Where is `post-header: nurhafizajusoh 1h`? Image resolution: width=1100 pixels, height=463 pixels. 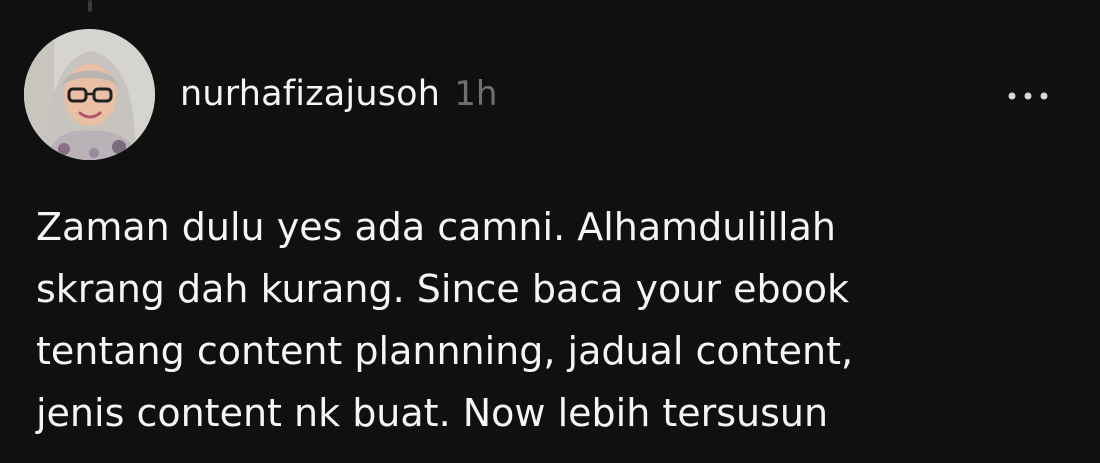
post-header: nurhafizajusoh 1h is located at coordinates (338, 98).